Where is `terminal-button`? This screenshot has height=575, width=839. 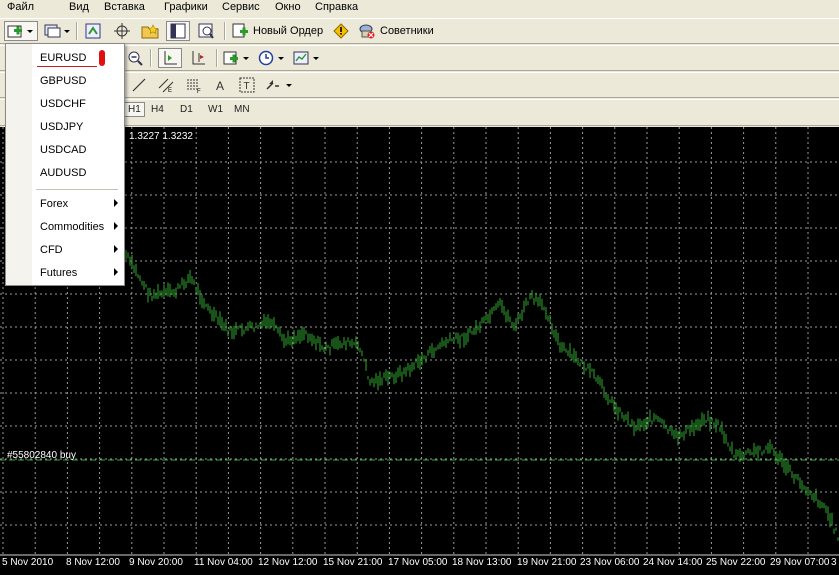 terminal-button is located at coordinates (178, 31).